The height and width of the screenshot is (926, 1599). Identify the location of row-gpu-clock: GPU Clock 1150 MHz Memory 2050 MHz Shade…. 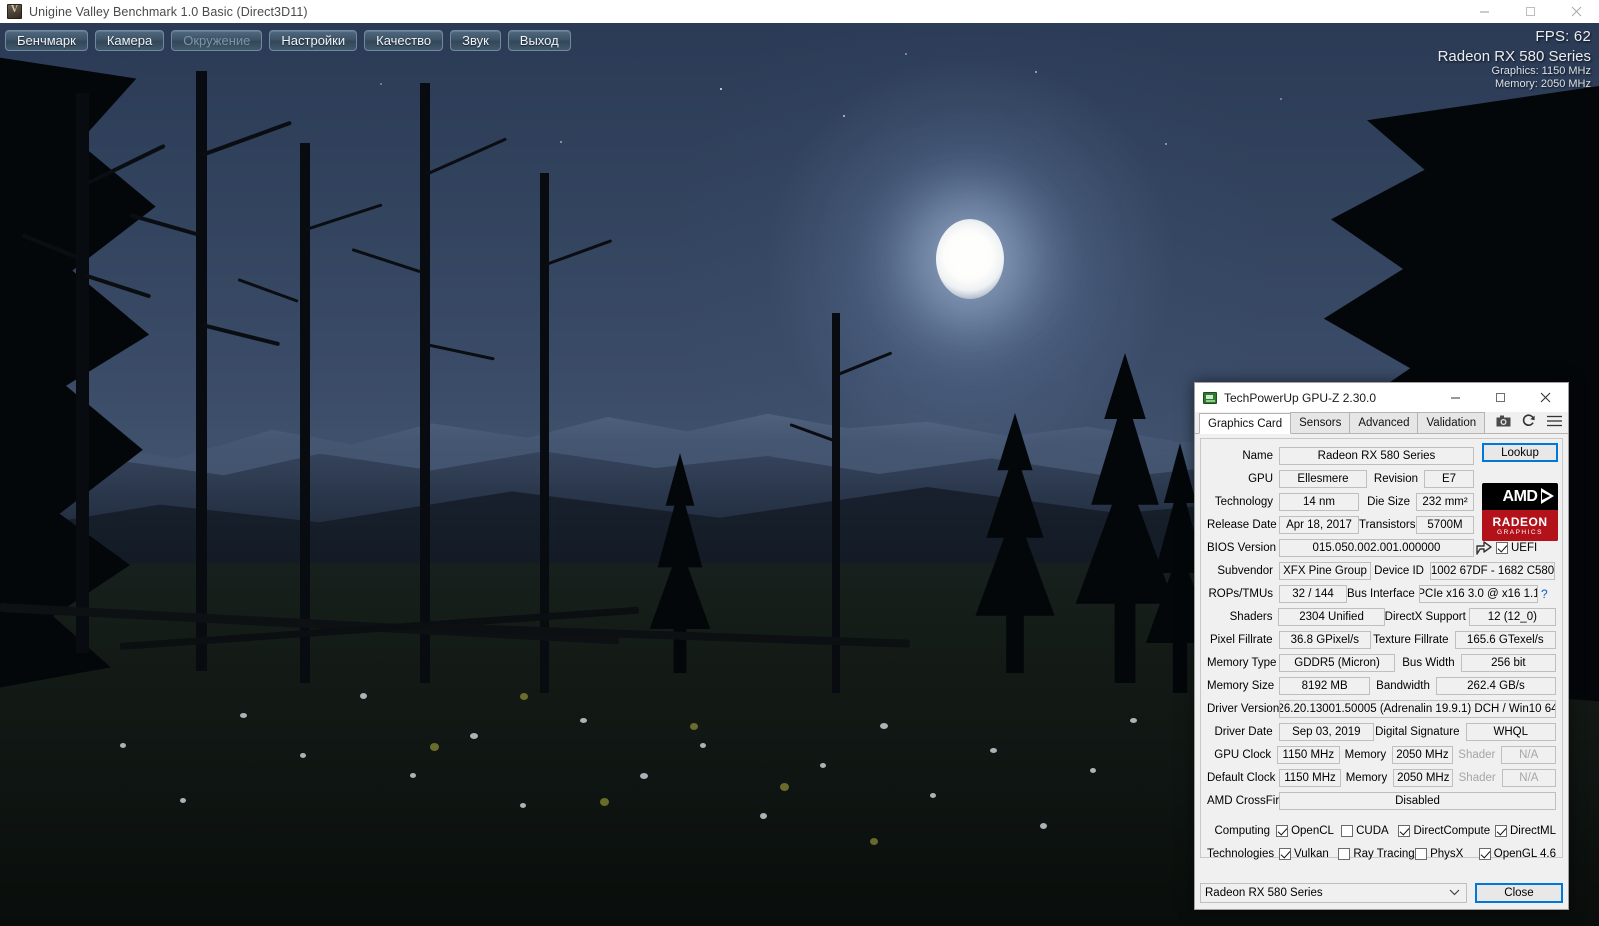
(1382, 754).